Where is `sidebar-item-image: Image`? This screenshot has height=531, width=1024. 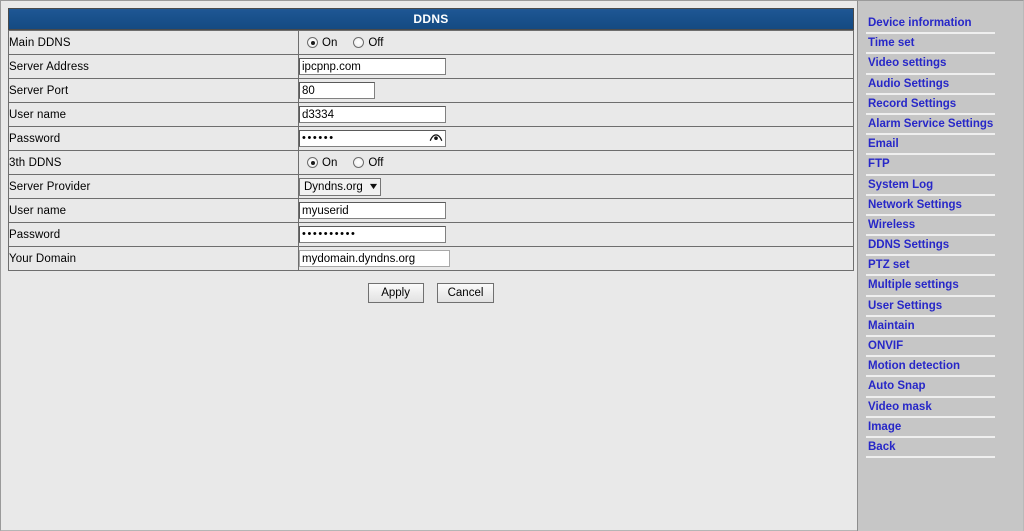
sidebar-item-image: Image is located at coordinates (940, 429).